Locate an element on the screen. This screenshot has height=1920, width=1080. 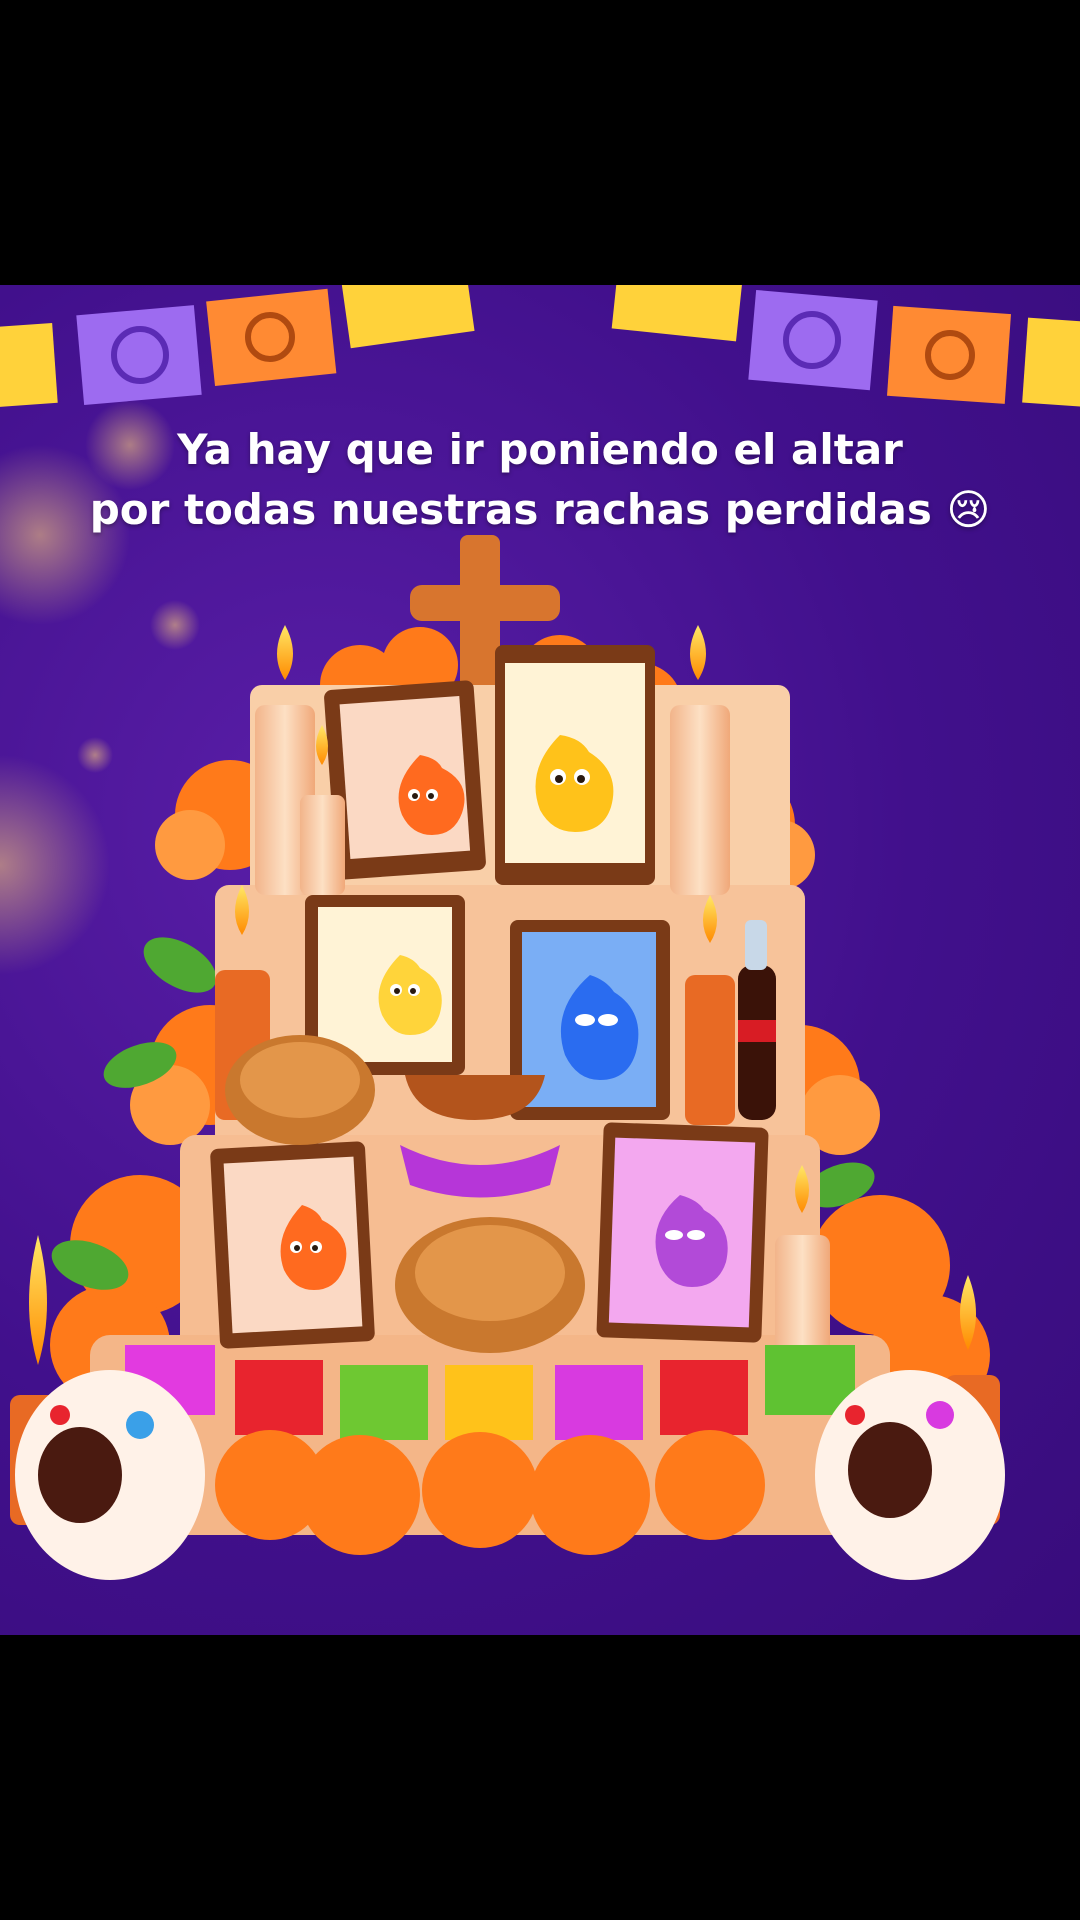
sugar-skull-left is located at coordinates (110, 1475).